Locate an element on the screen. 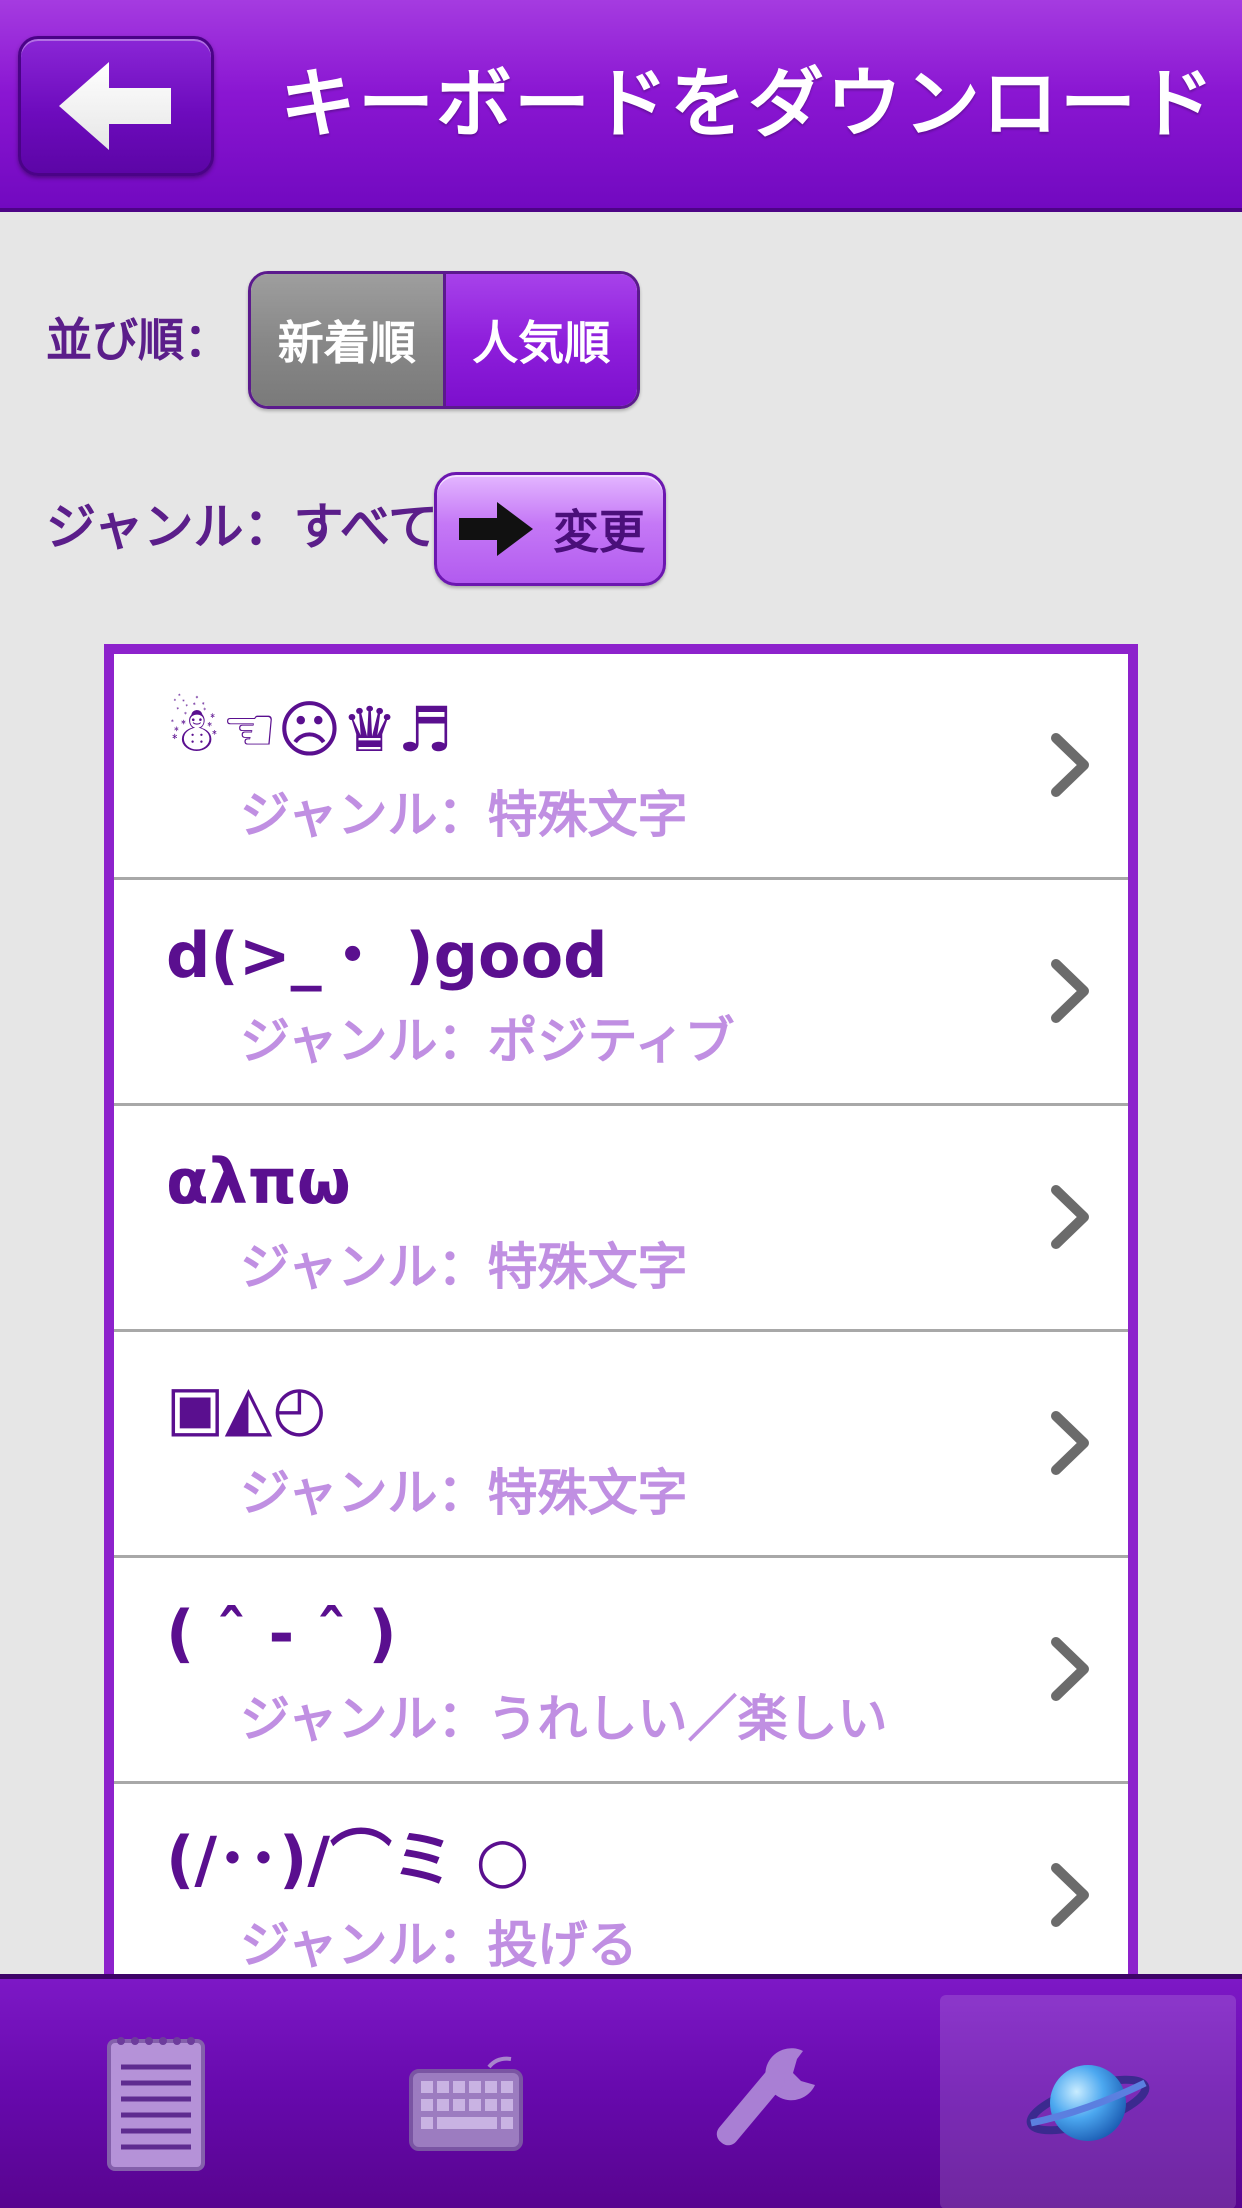 The image size is (1242, 2208). tab-download is located at coordinates (1088, 2101).